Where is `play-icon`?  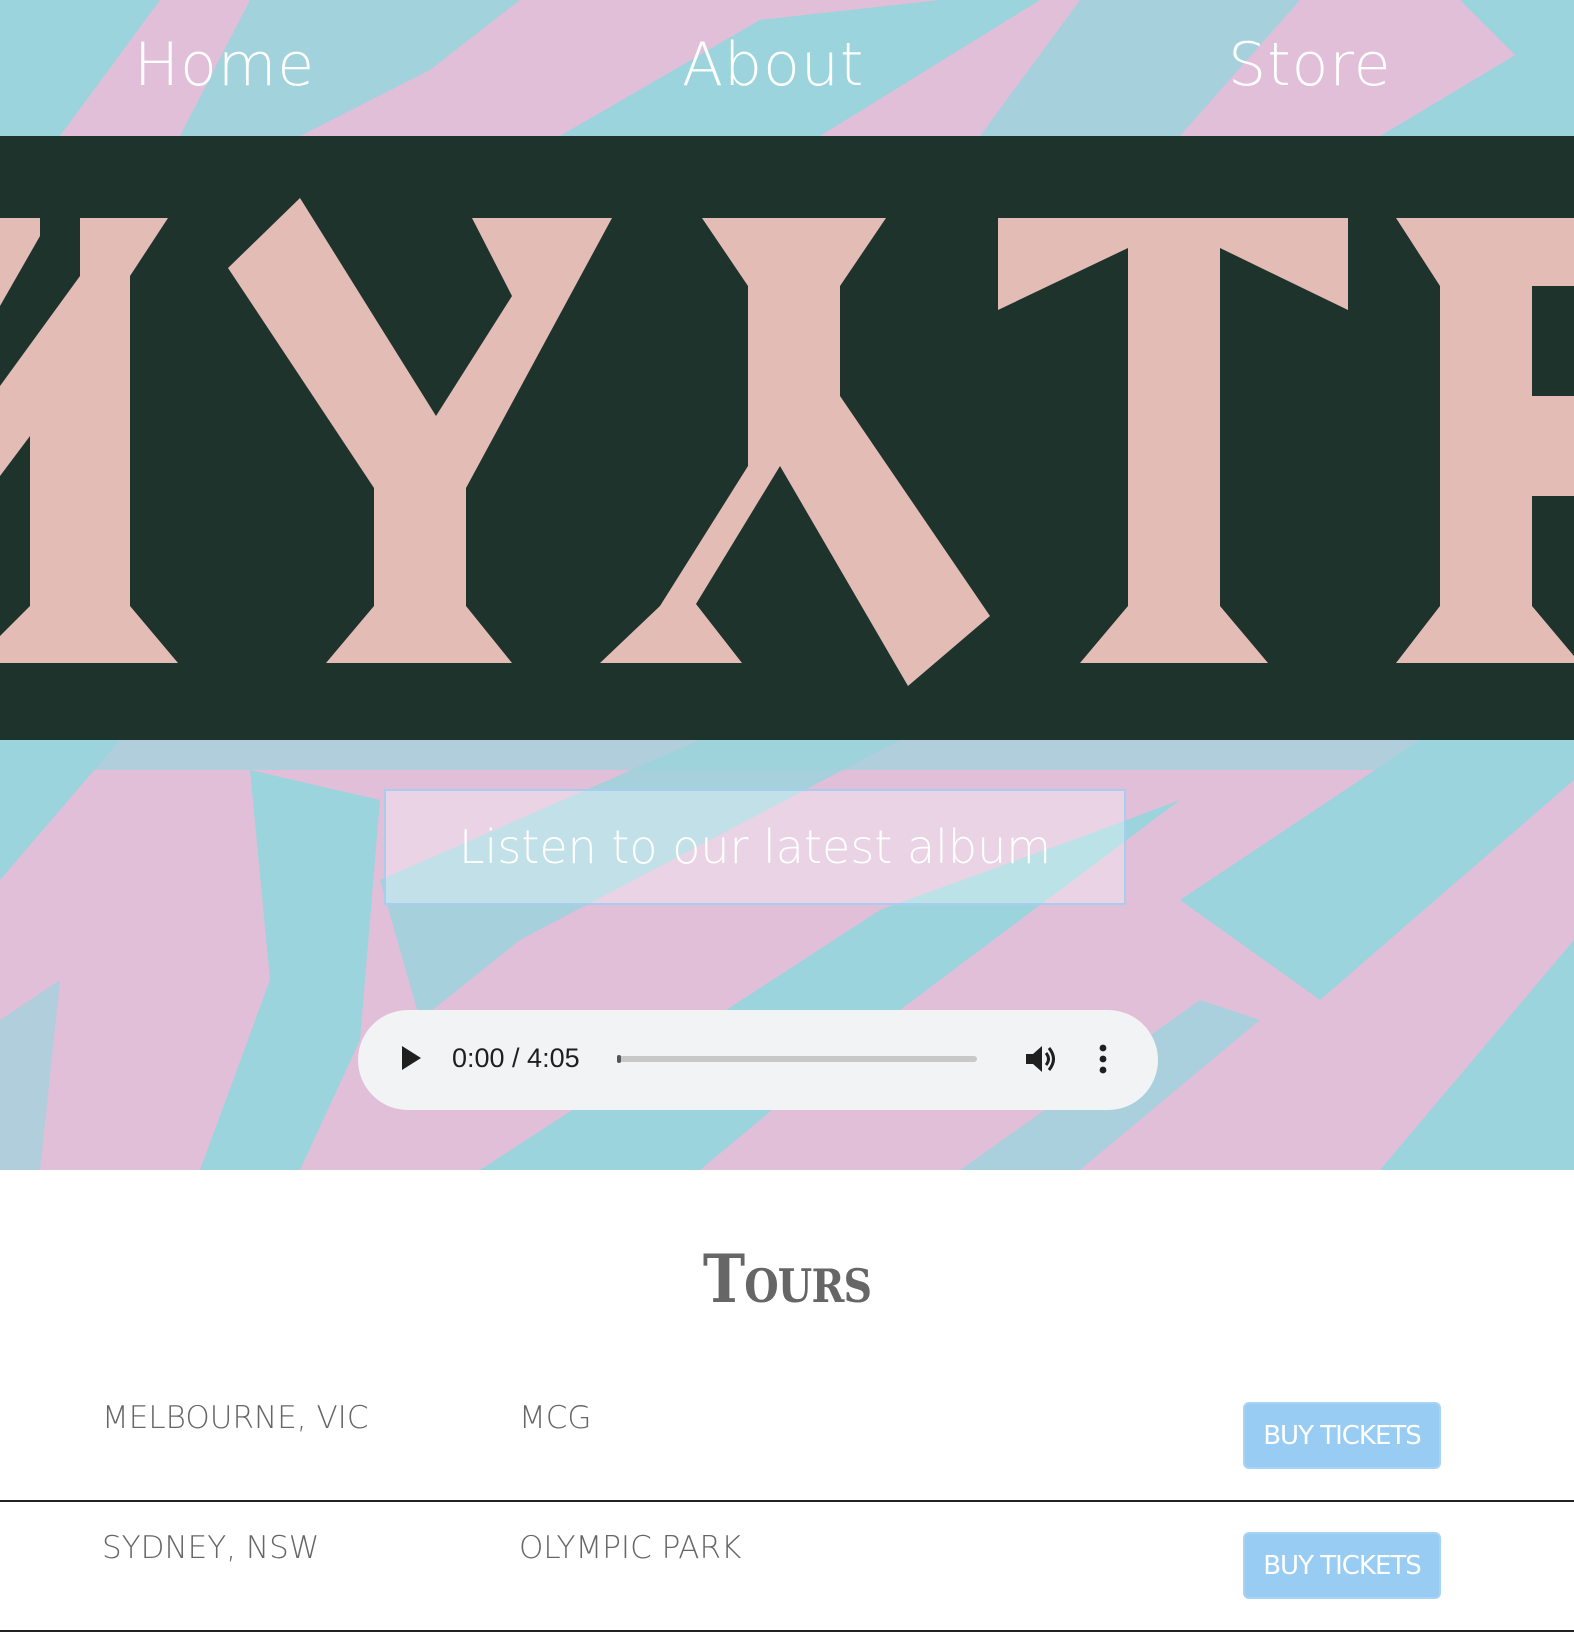
play-icon is located at coordinates (411, 1058).